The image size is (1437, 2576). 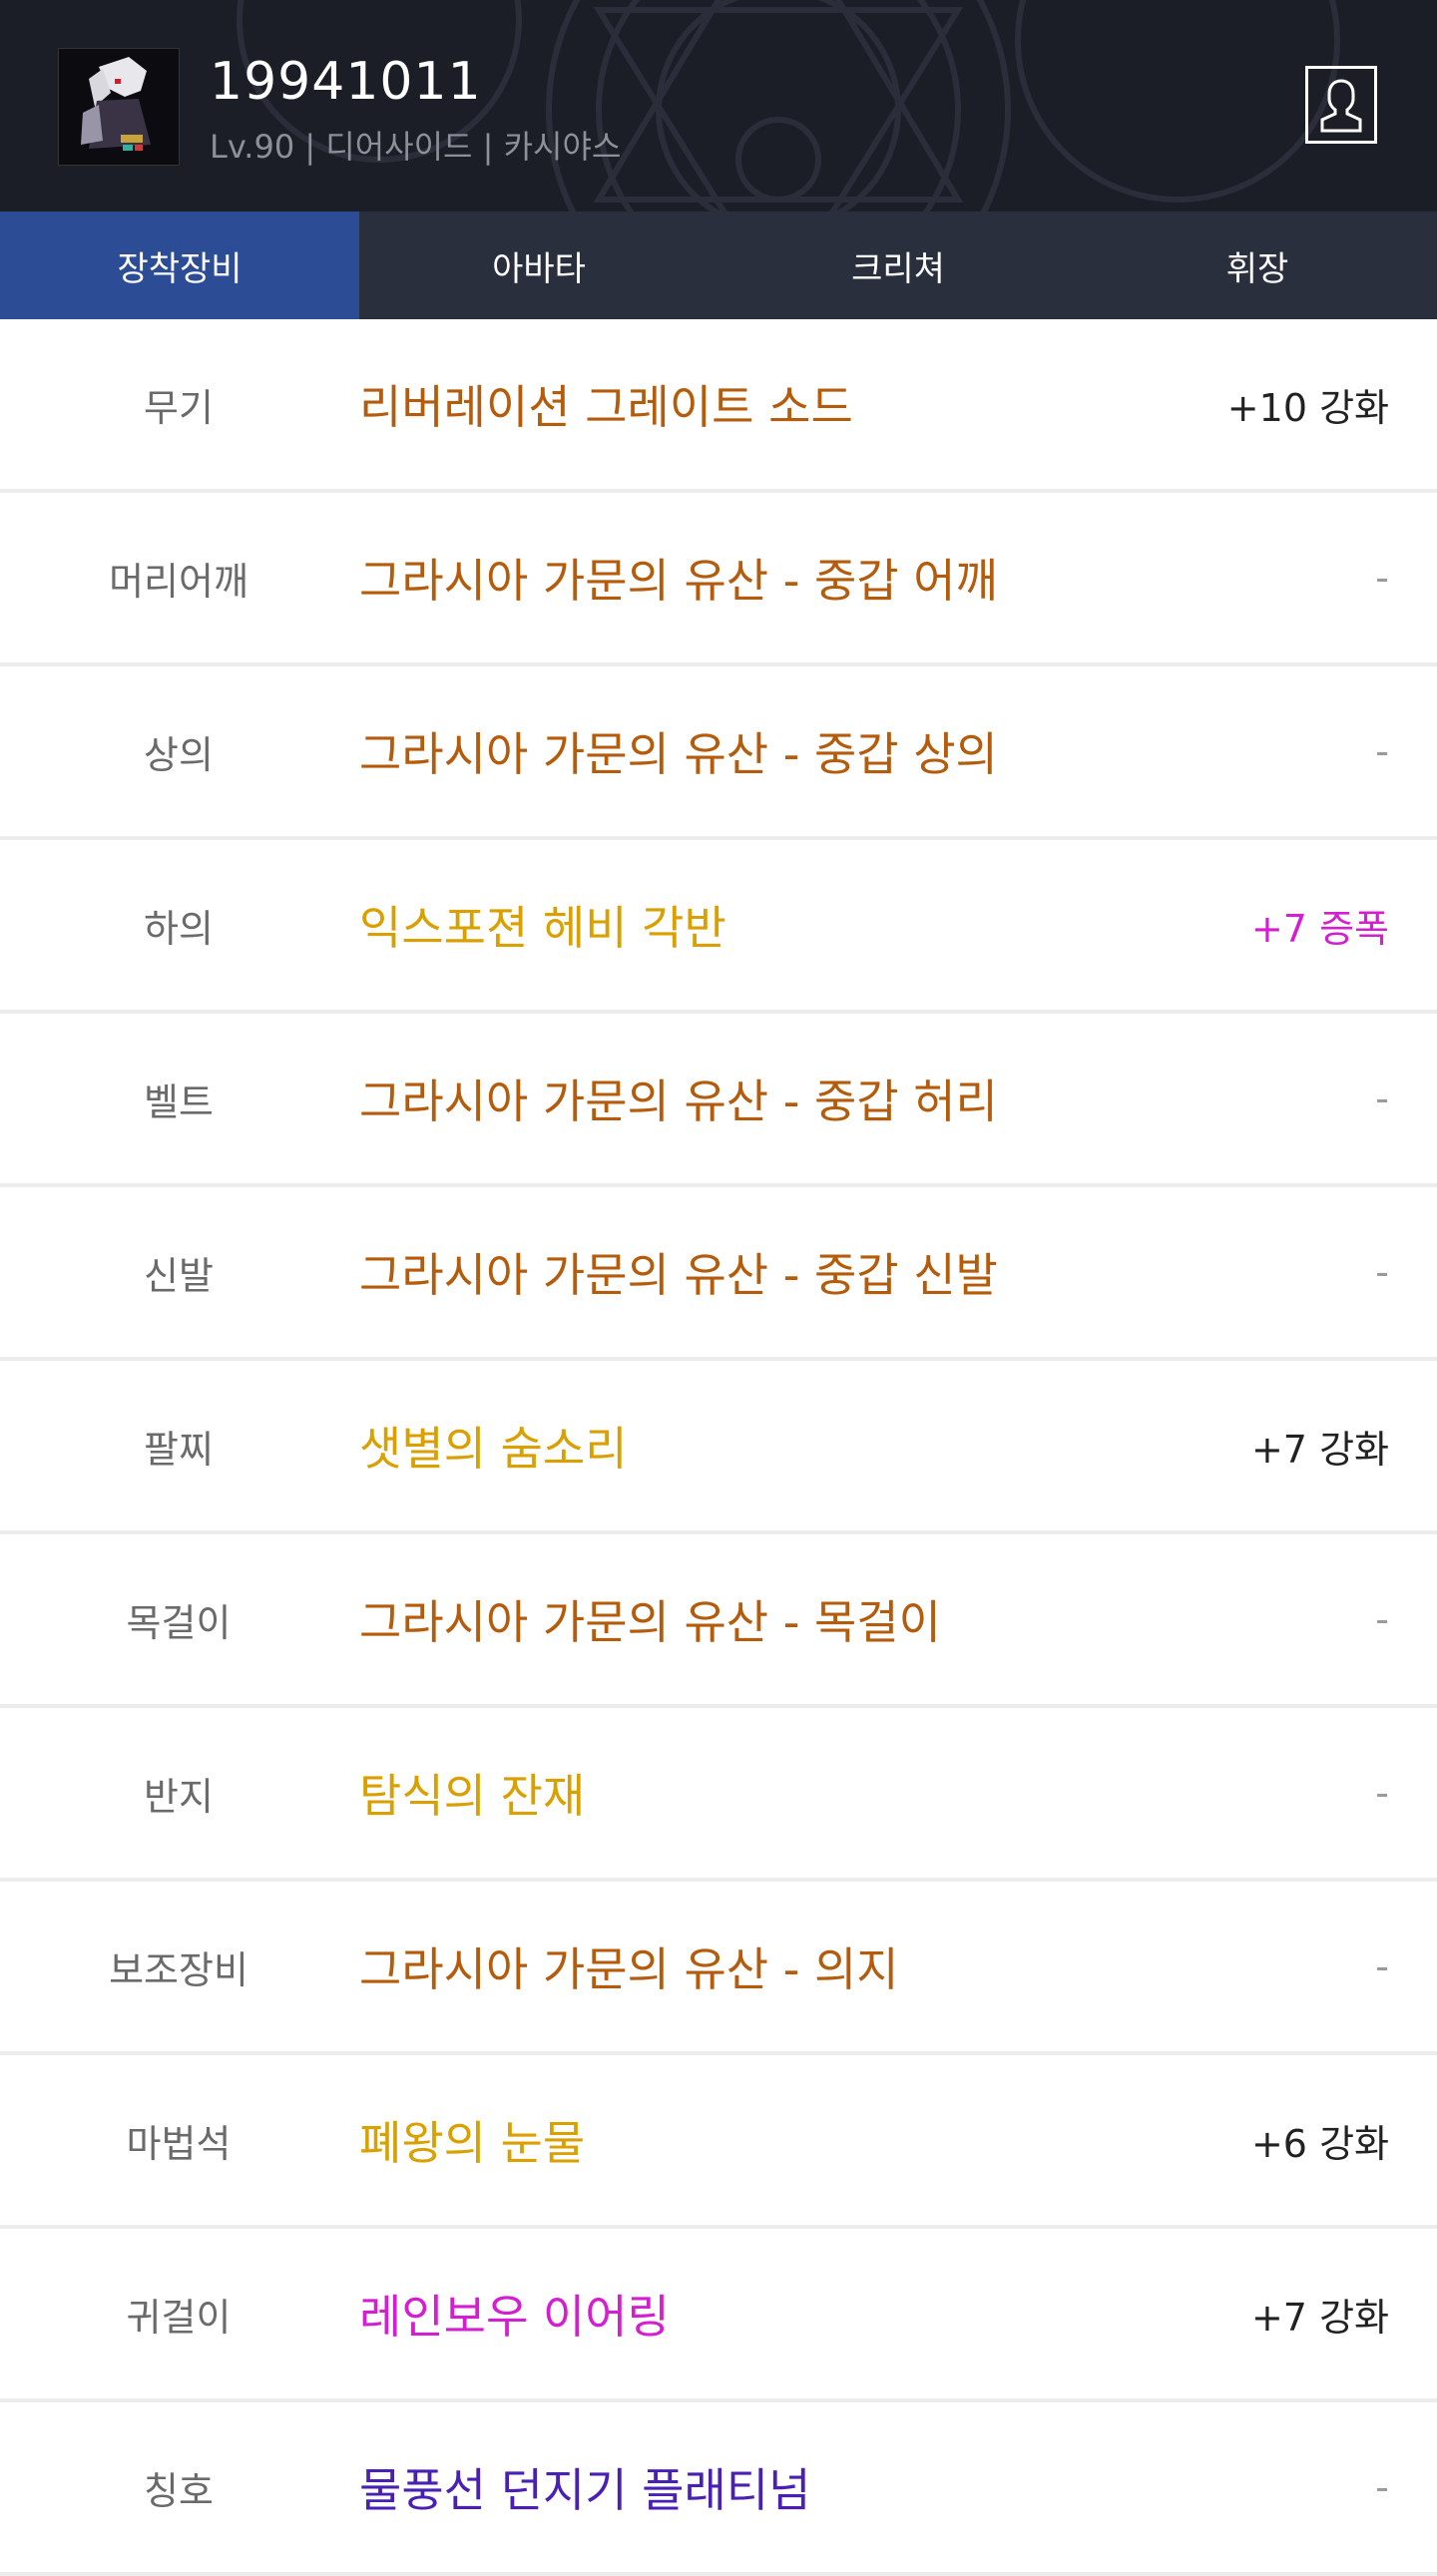 What do you see at coordinates (179, 1449) in the screenshot?
I see `equipment-slot-label: 팔찌` at bounding box center [179, 1449].